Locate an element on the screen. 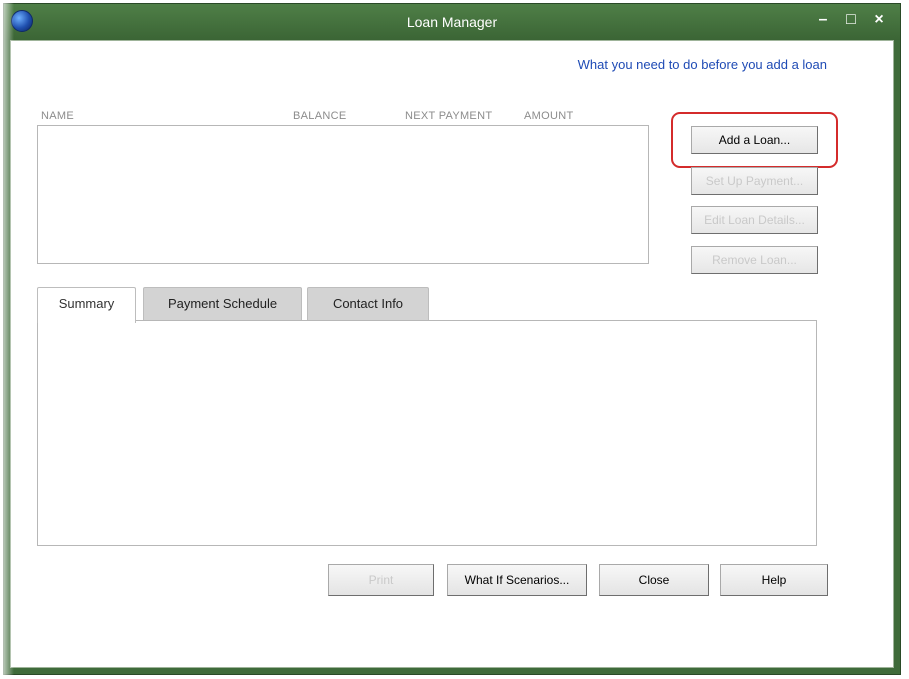 This screenshot has height=679, width=909. title-bar: Loan Manager – □ × is located at coordinates (452, 22).